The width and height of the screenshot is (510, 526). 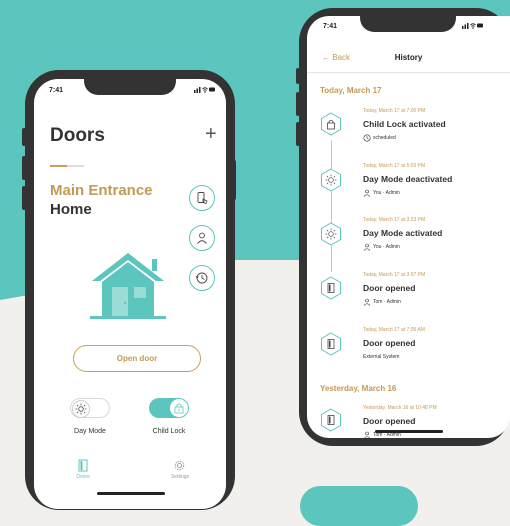 I want to click on title-accent-line, so click(x=67, y=166).